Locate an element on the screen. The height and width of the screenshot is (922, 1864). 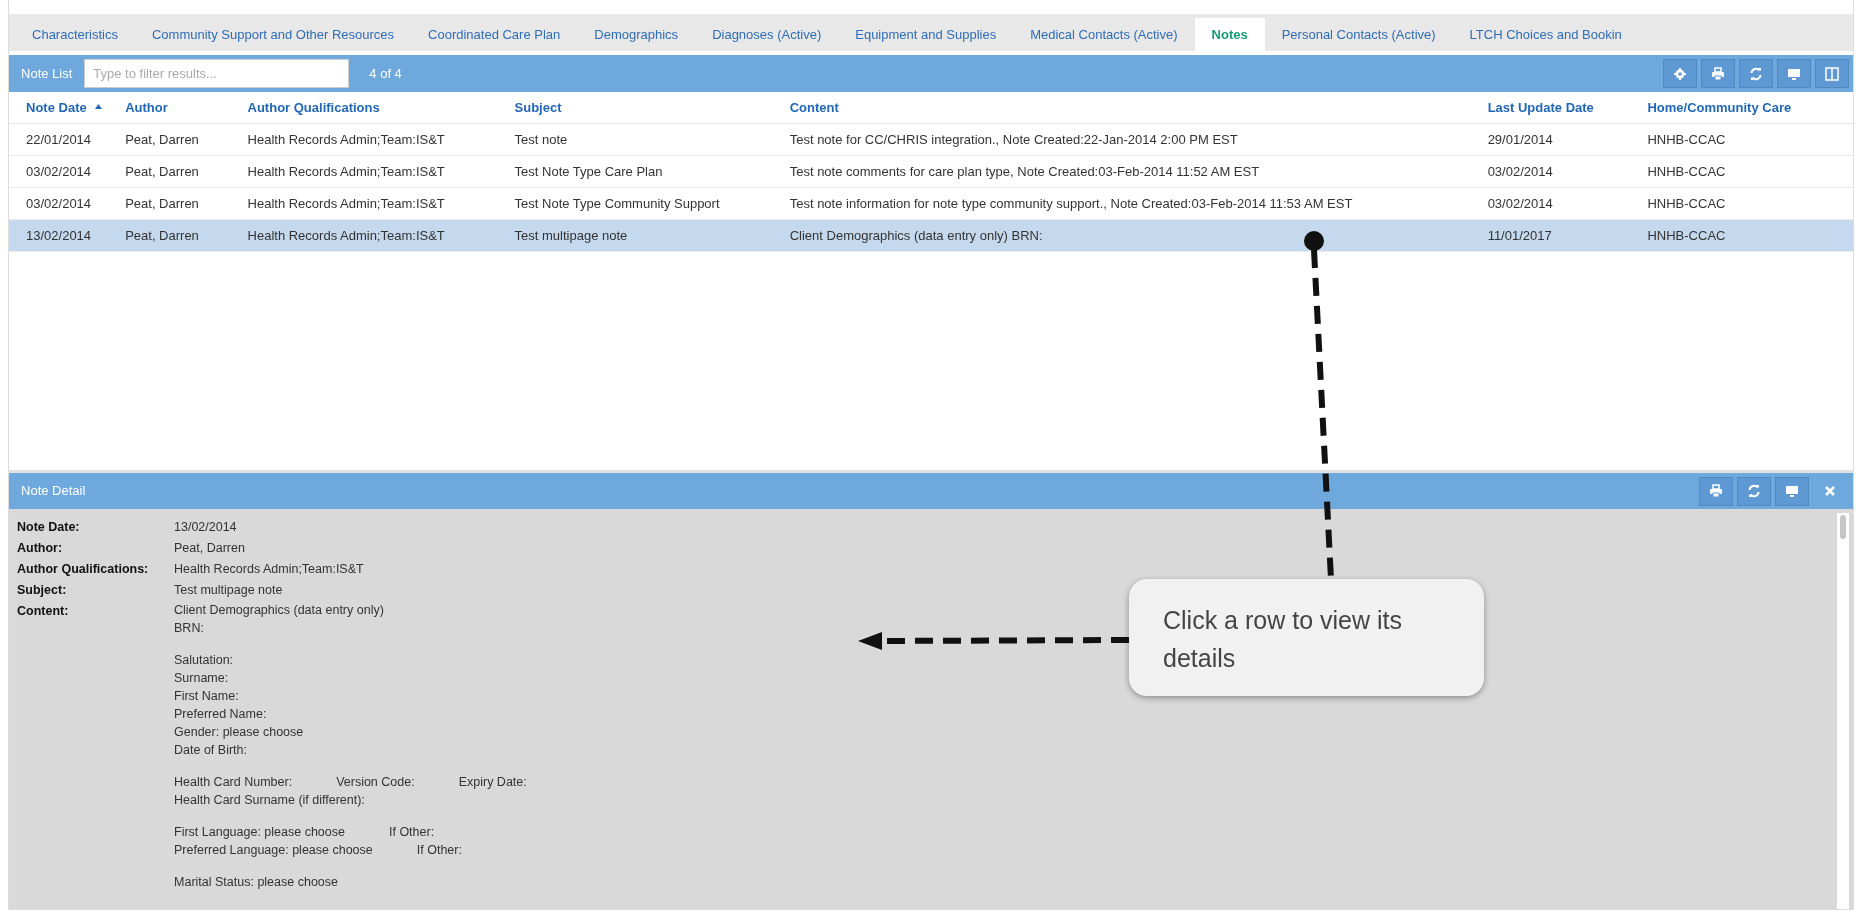
result-count: 4 of 4 is located at coordinates (385, 74).